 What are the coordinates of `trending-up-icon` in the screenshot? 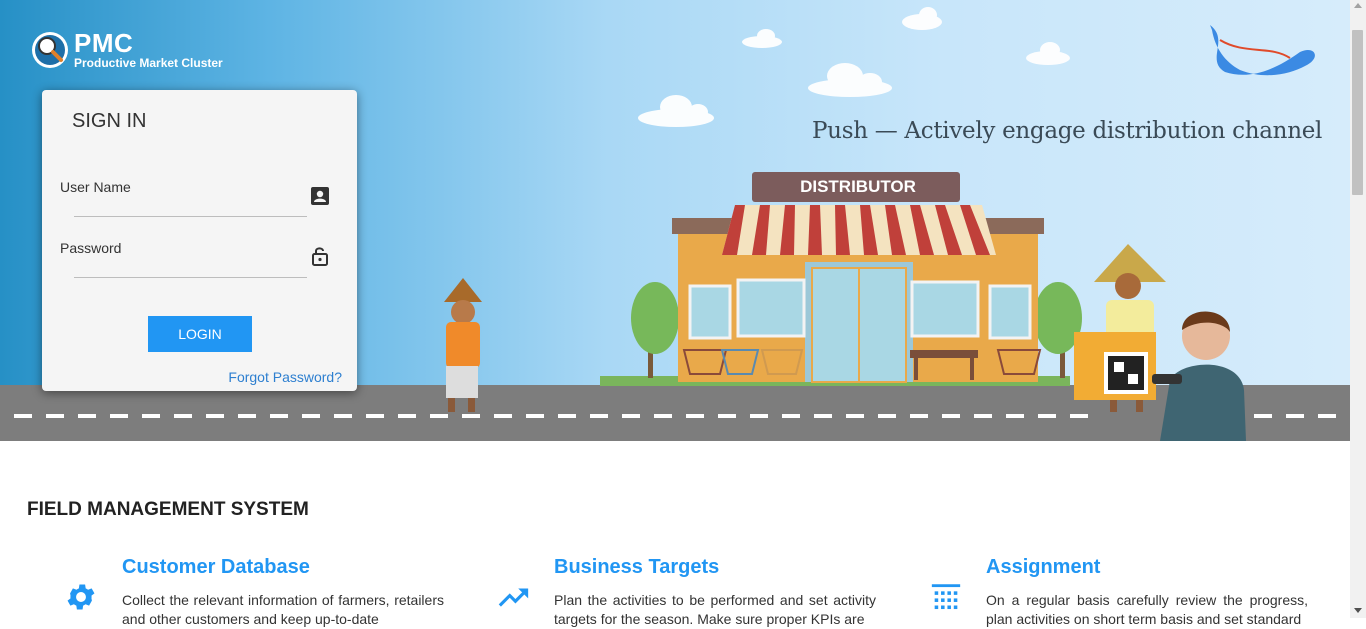 It's located at (513, 597).